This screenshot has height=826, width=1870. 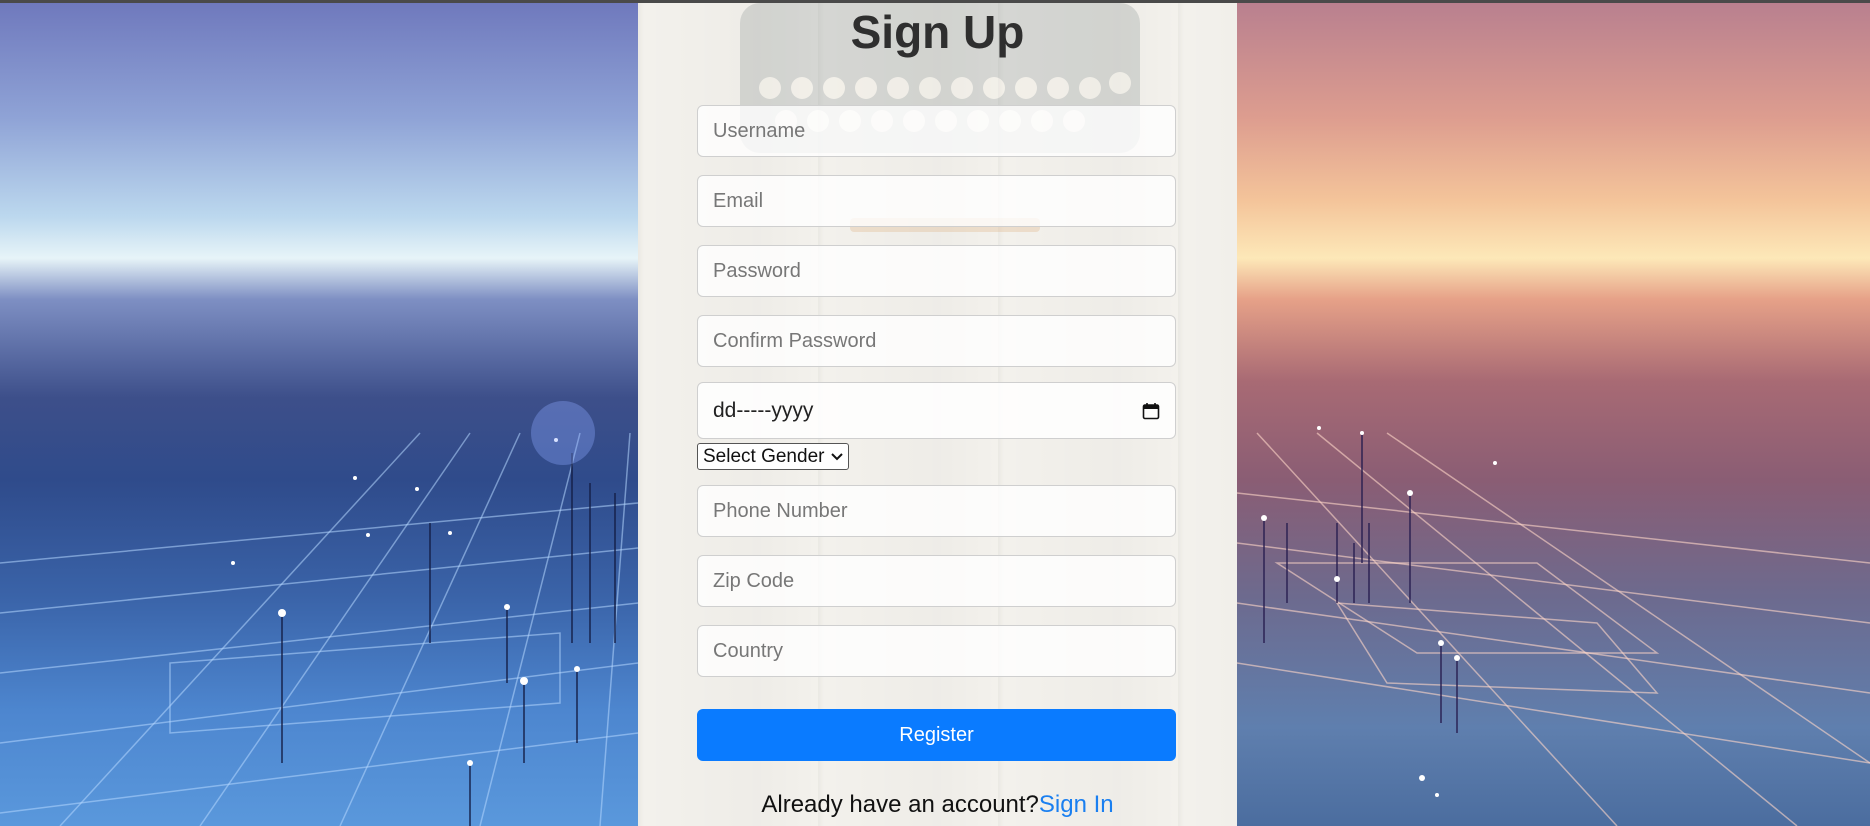 I want to click on username-input, so click(x=936, y=131).